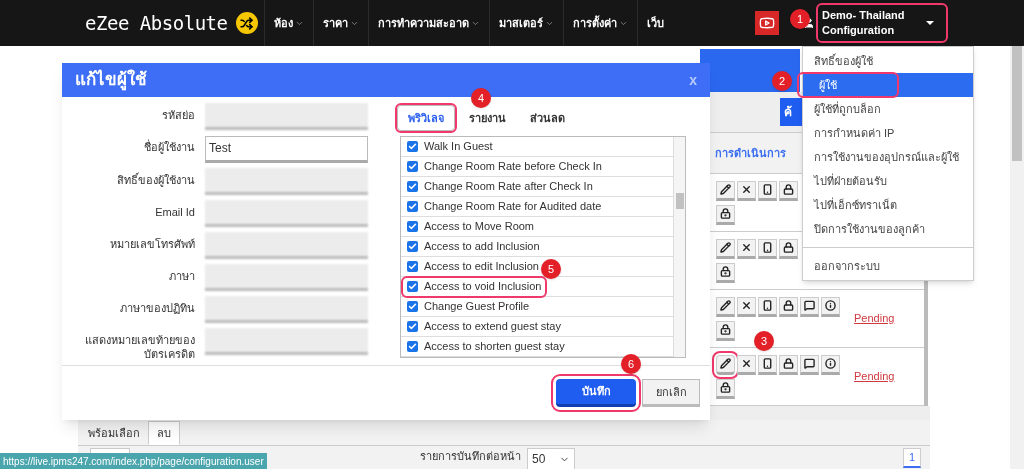 The height and width of the screenshot is (469, 1024). I want to click on field-label: Email Id, so click(174, 211).